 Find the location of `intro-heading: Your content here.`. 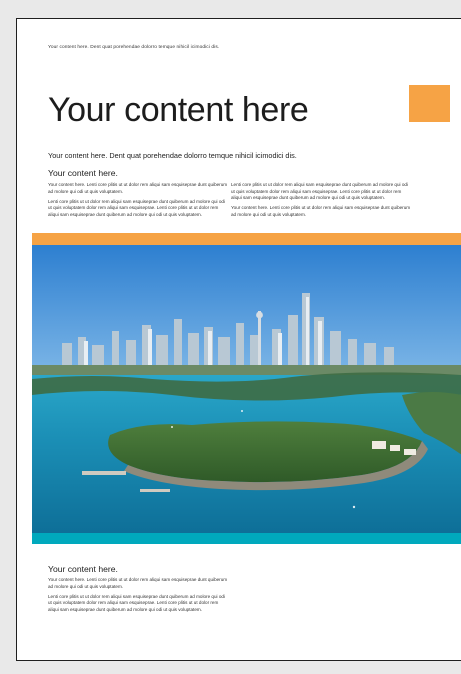

intro-heading: Your content here. is located at coordinates (83, 173).